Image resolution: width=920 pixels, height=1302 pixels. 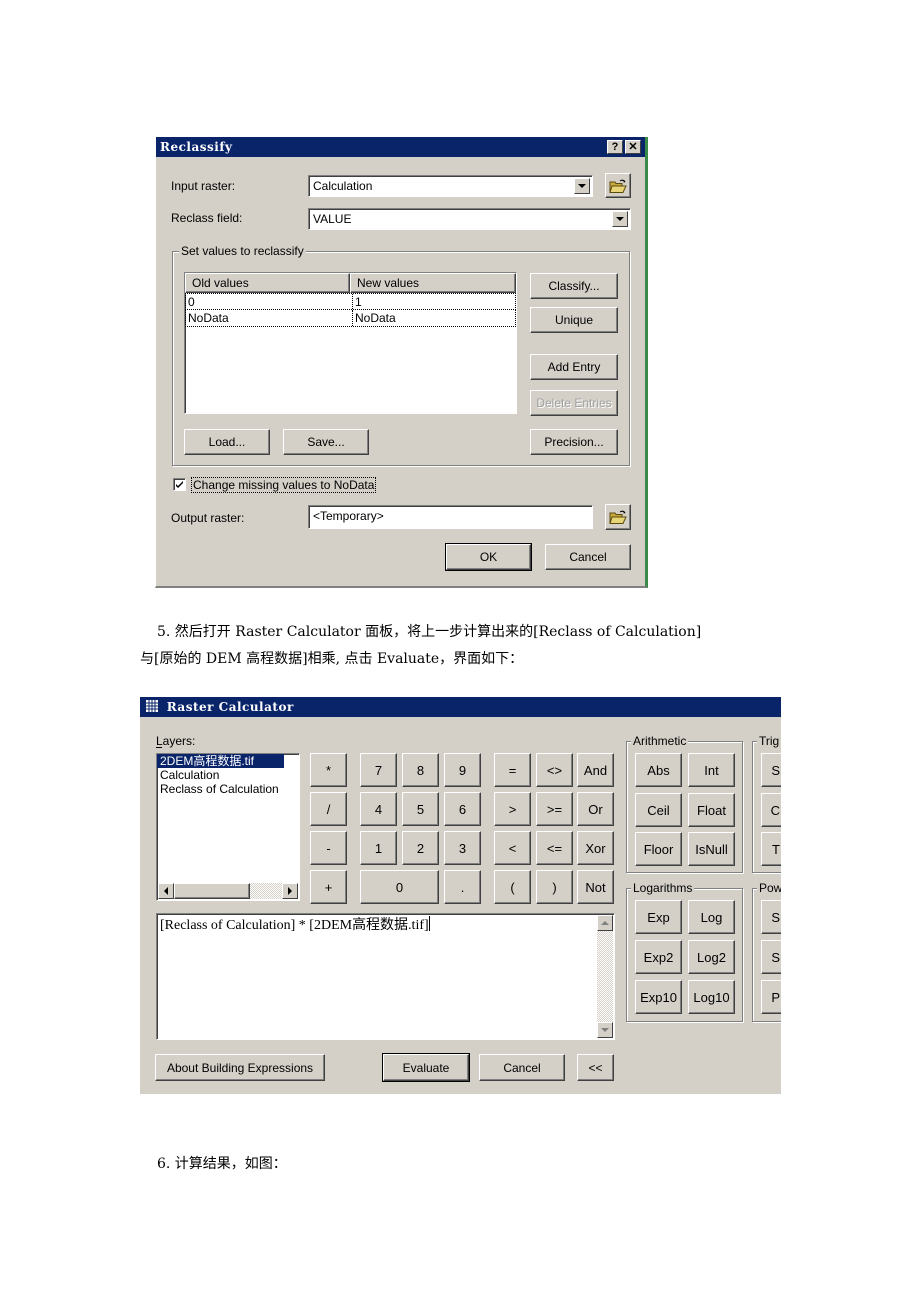 I want to click on ok-button: OK, so click(x=488, y=557).